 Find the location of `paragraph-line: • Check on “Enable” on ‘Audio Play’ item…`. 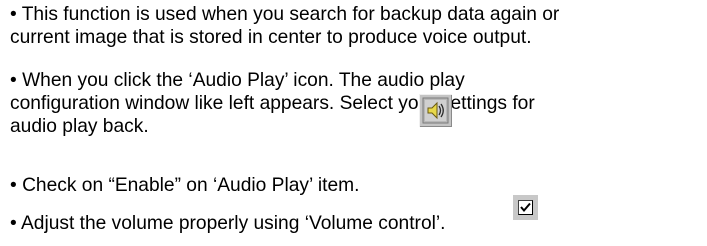

paragraph-line: • Check on “Enable” on ‘Audio Play’ item… is located at coordinates (185, 185).